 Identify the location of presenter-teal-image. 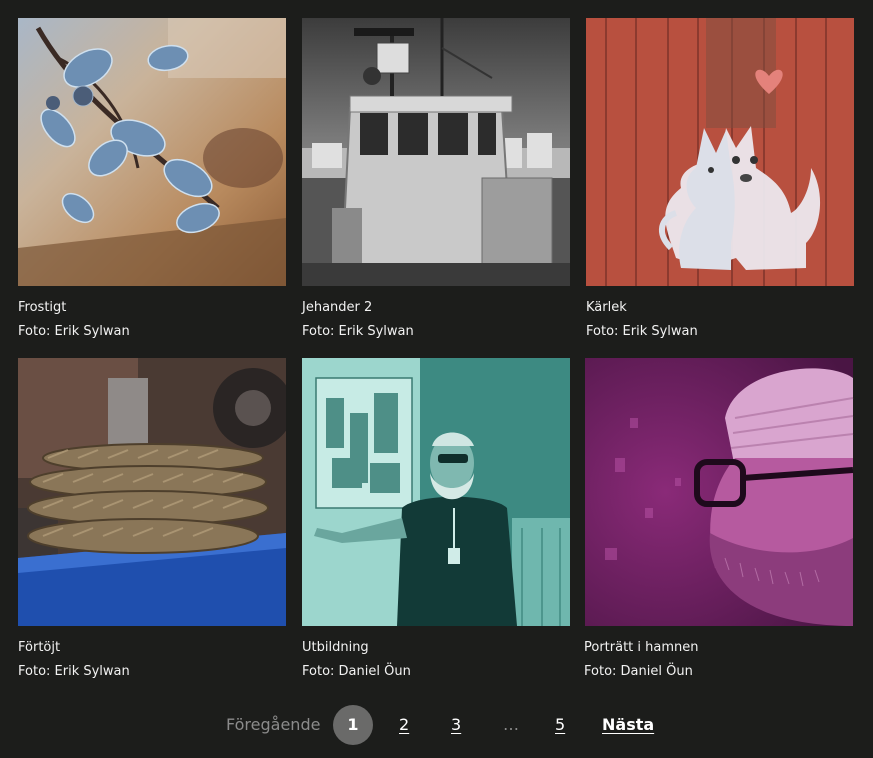
(436, 492).